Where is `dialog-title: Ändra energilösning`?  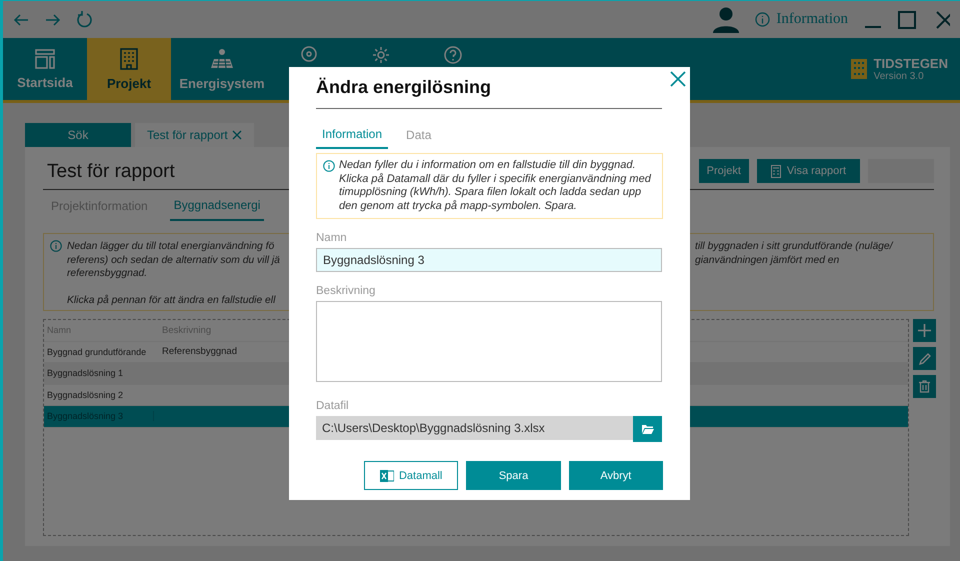 dialog-title: Ändra energilösning is located at coordinates (489, 93).